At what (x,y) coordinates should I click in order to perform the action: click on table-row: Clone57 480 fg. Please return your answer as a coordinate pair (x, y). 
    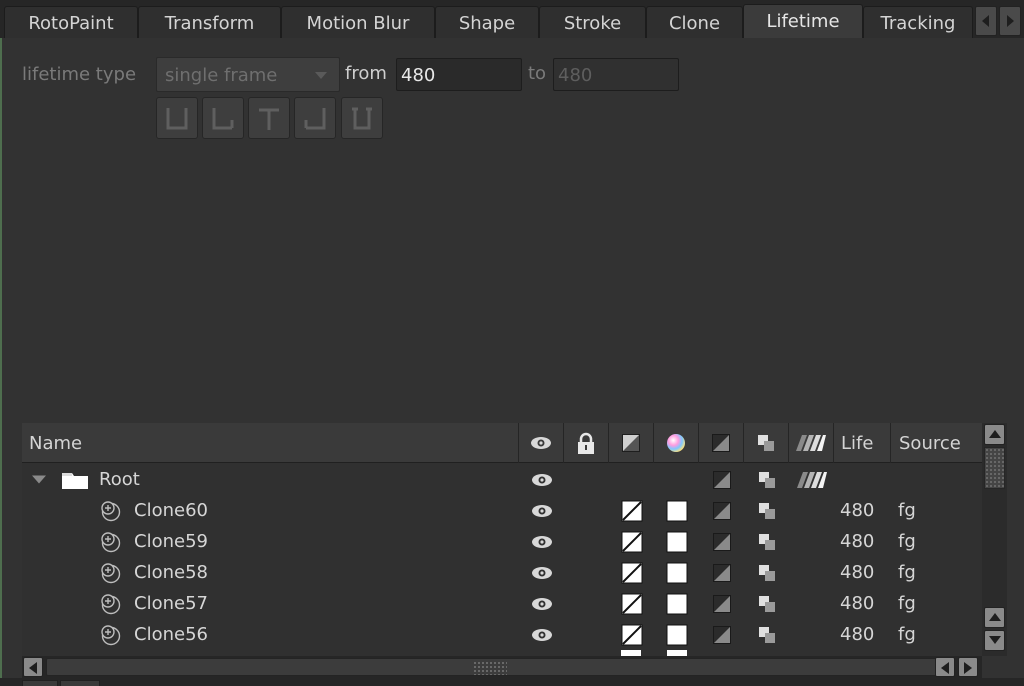
    Looking at the image, I should click on (502, 603).